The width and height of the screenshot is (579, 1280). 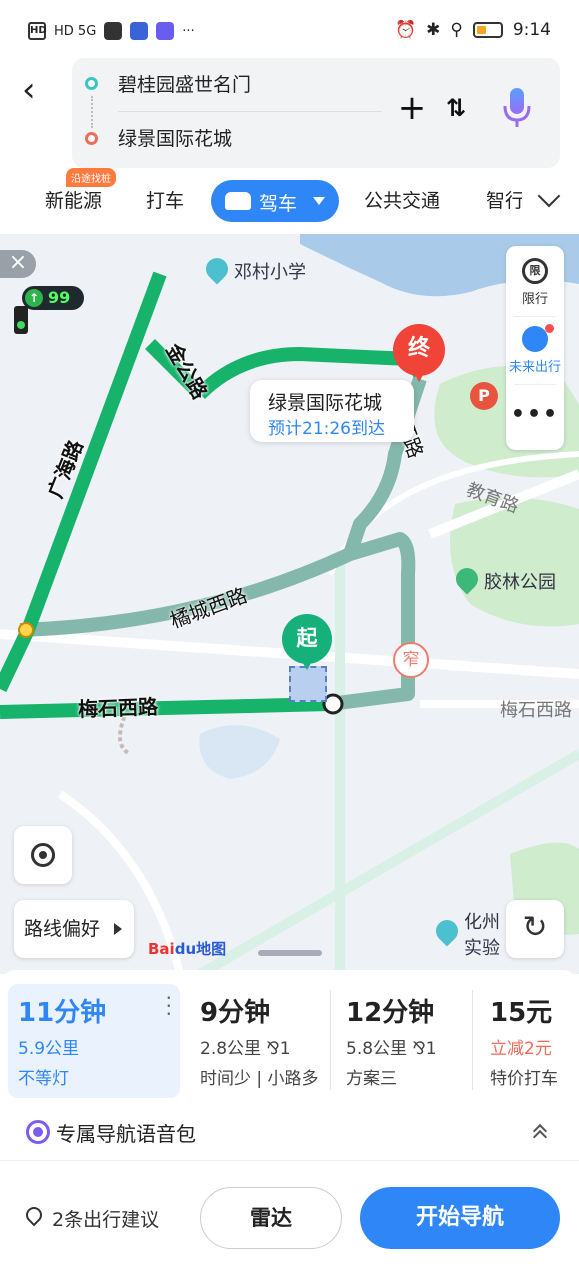 What do you see at coordinates (521, 1013) in the screenshot?
I see `taxi-price: 15元` at bounding box center [521, 1013].